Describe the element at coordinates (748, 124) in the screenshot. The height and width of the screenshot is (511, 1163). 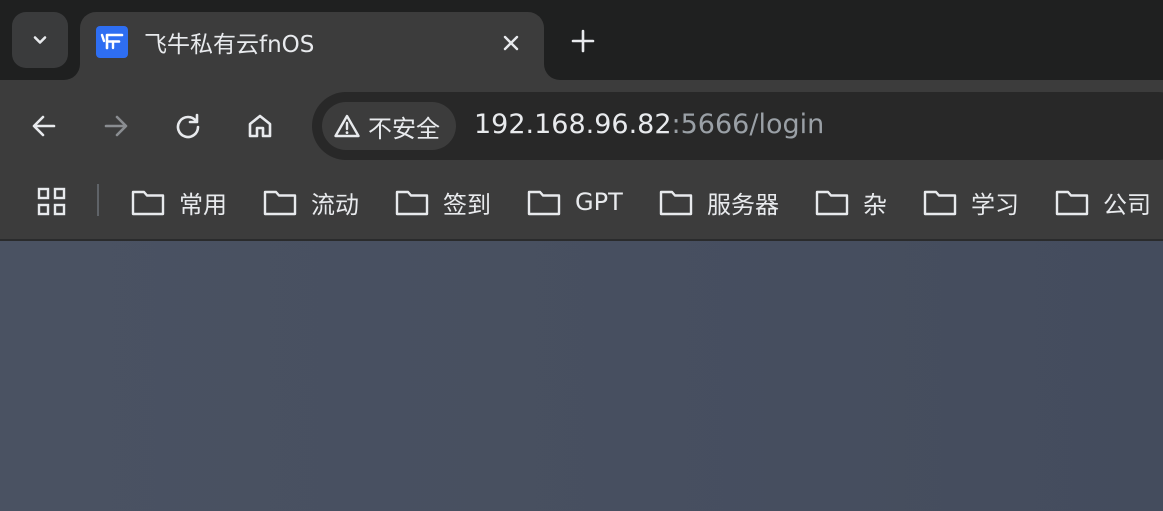
I see `url-path: :5666/login` at that location.